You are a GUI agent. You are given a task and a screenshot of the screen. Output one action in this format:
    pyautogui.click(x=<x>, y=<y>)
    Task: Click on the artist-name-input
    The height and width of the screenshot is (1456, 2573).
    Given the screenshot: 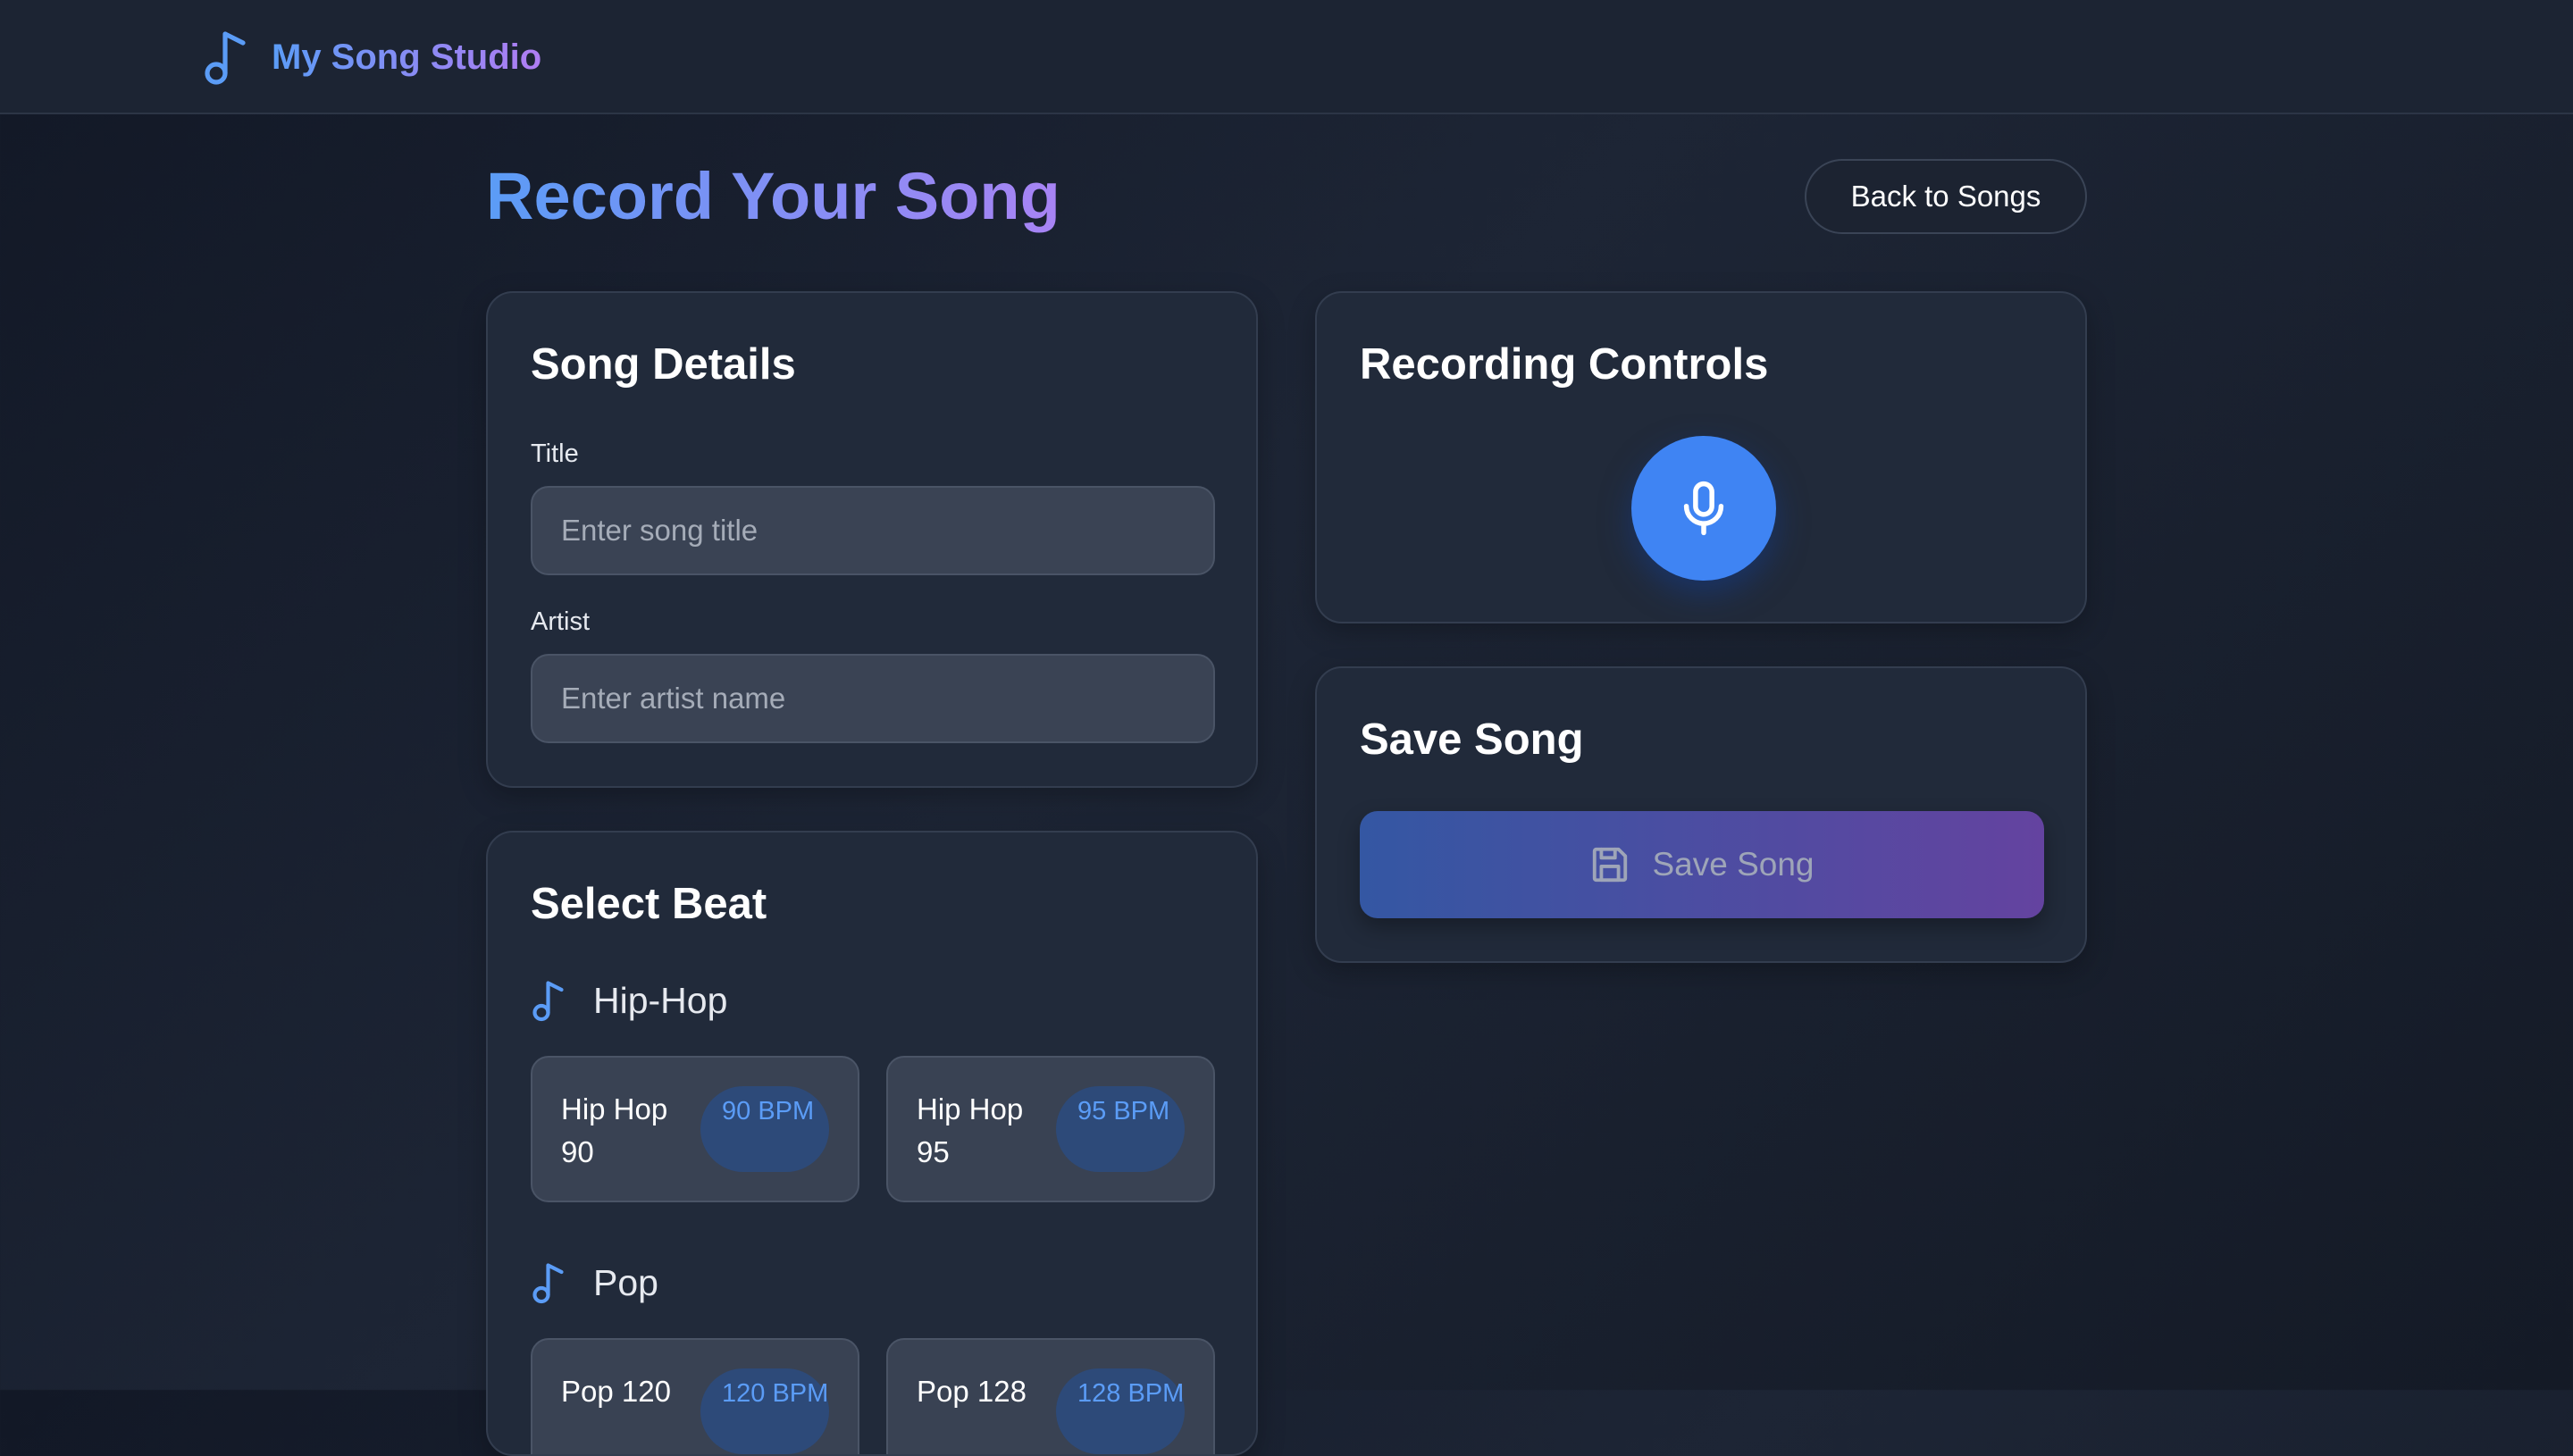 What is the action you would take?
    pyautogui.click(x=873, y=698)
    